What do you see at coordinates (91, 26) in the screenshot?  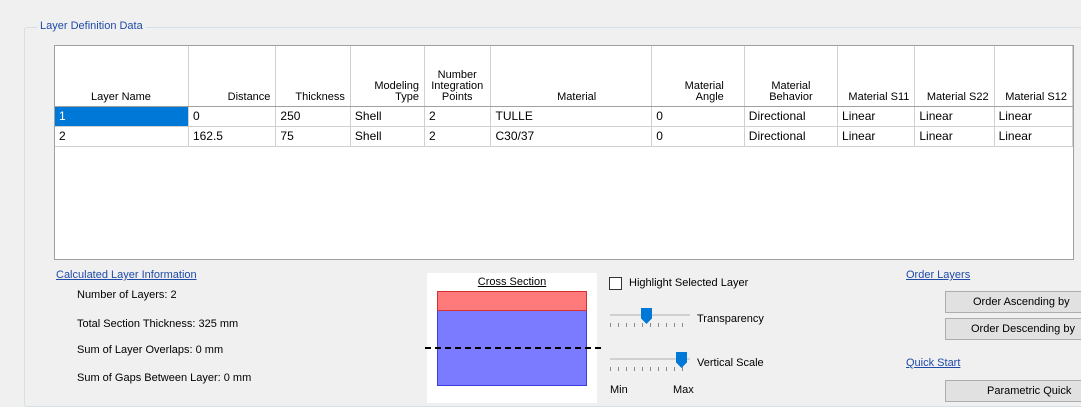 I see `group-title: Layer Definition Data` at bounding box center [91, 26].